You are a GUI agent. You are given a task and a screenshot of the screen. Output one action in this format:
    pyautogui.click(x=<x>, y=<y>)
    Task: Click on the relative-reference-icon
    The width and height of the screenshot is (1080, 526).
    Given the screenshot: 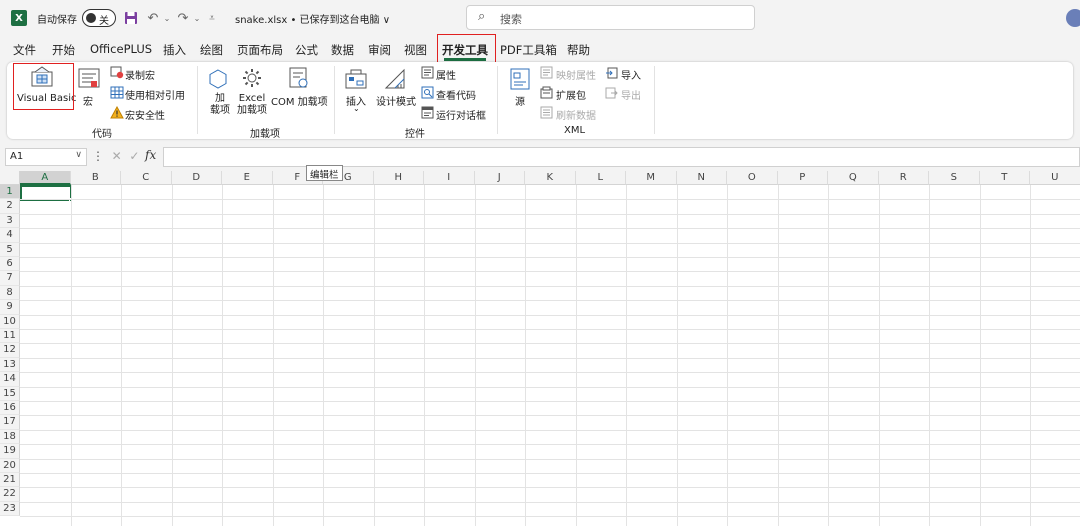 What is the action you would take?
    pyautogui.click(x=117, y=92)
    